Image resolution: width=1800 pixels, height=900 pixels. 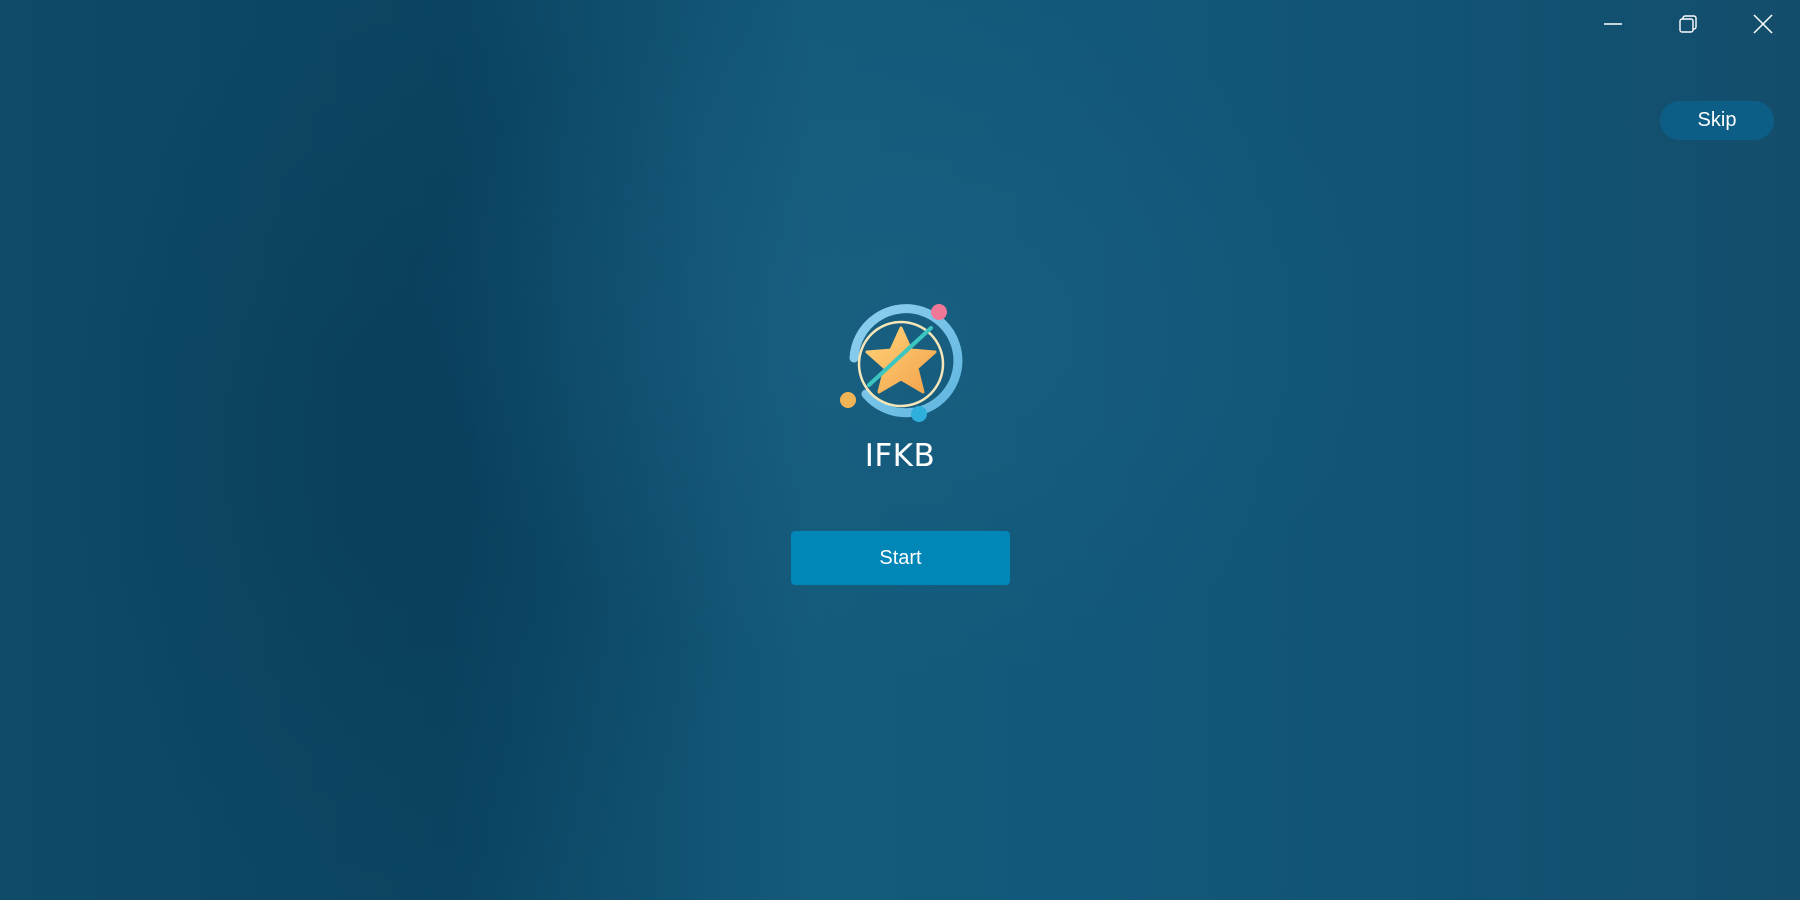 What do you see at coordinates (900, 456) in the screenshot?
I see `app-title: IFKB` at bounding box center [900, 456].